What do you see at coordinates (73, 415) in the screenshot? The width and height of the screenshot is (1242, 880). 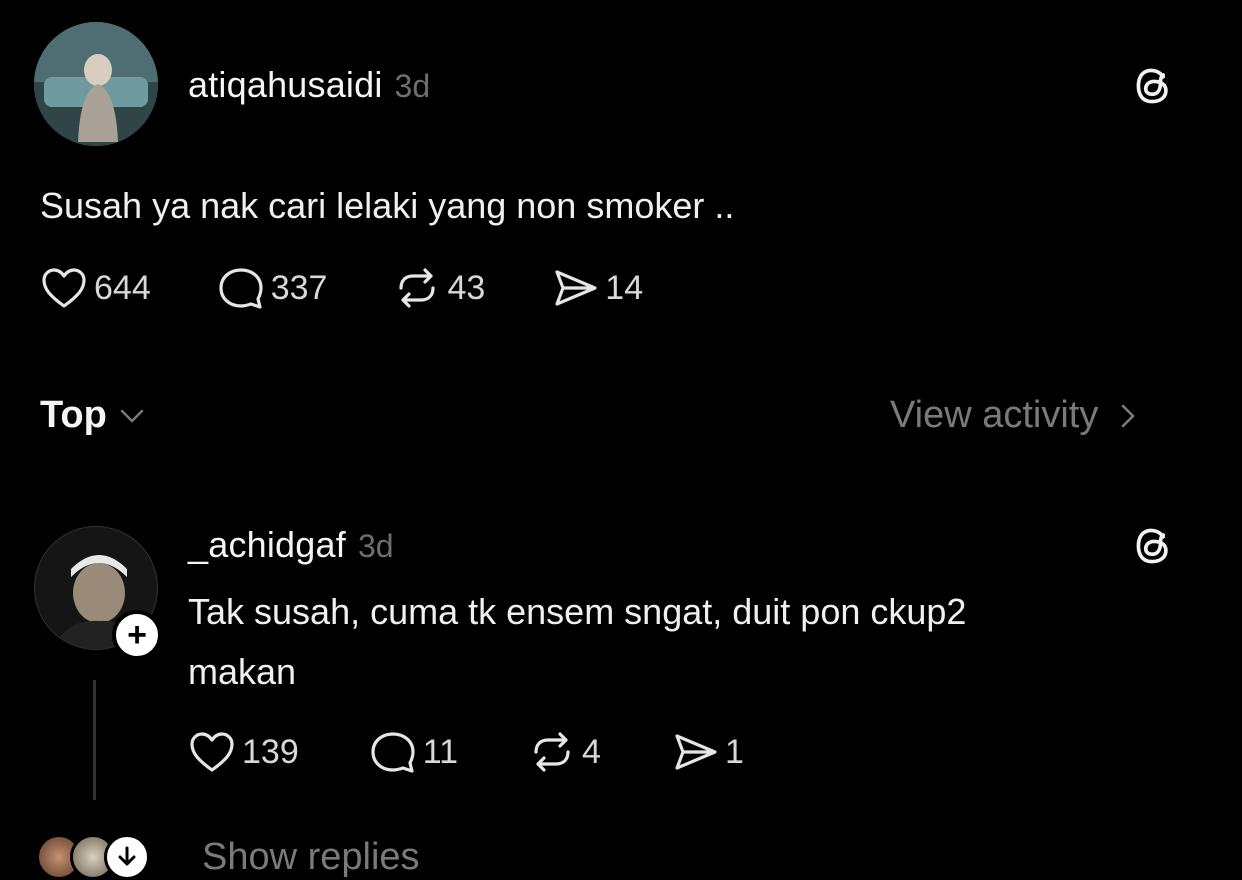 I see `sort-label: Top` at bounding box center [73, 415].